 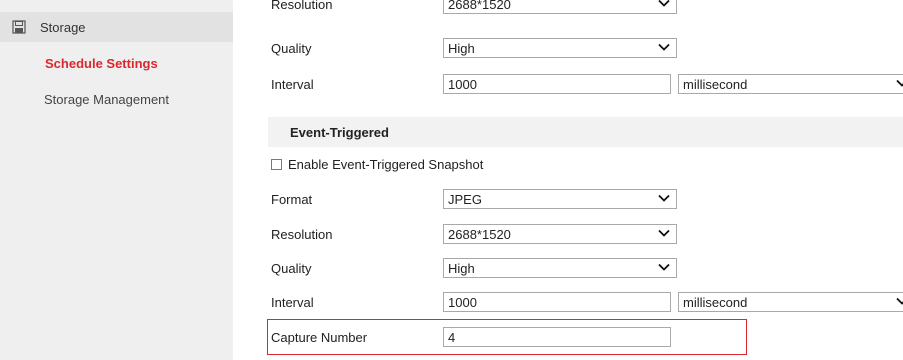 I want to click on input-value: 4, so click(x=452, y=337).